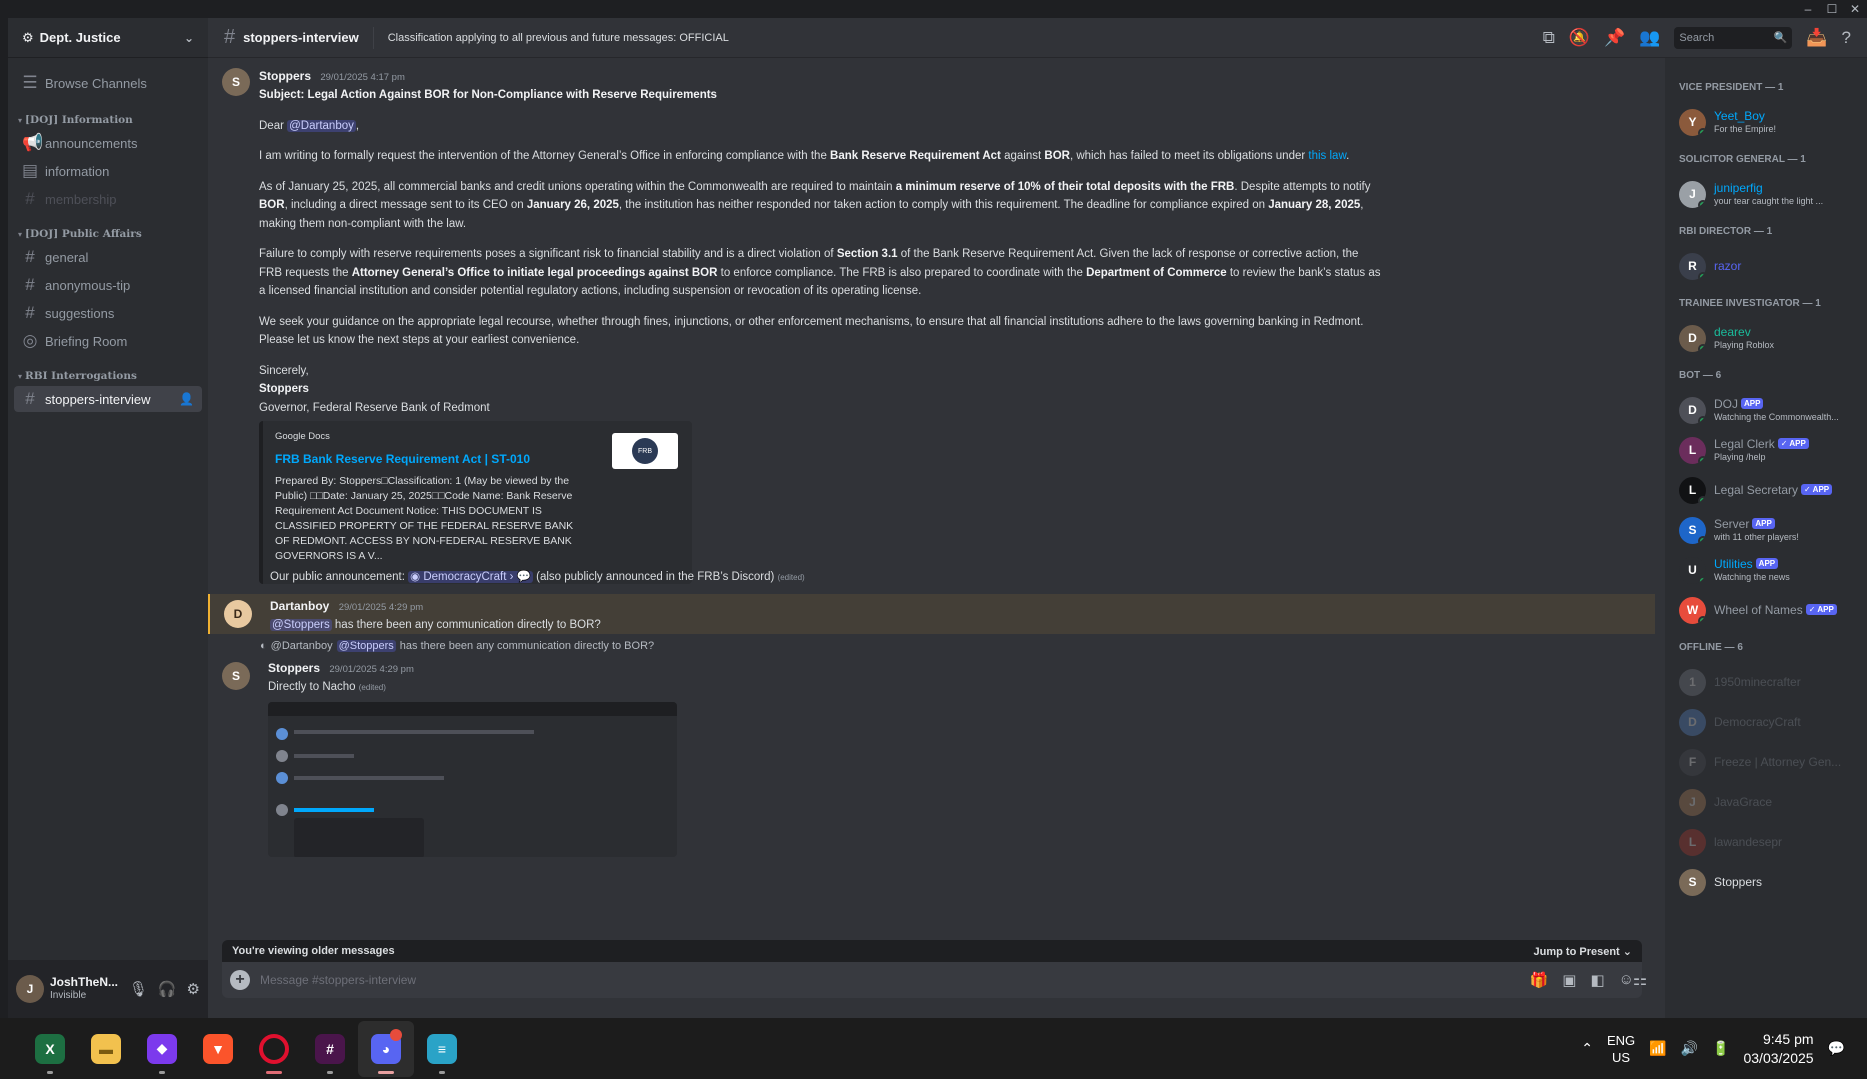  I want to click on member-item: Ddearev Playing Roblox, so click(1766, 338).